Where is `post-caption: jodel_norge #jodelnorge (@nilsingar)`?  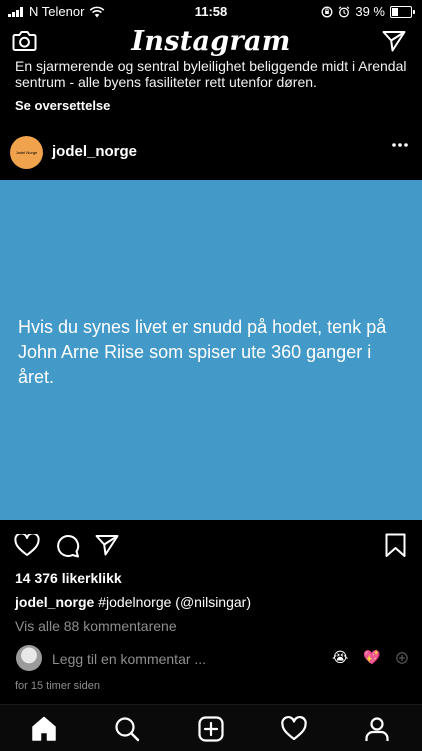 post-caption: jodel_norge #jodelnorge (@nilsingar) is located at coordinates (133, 602).